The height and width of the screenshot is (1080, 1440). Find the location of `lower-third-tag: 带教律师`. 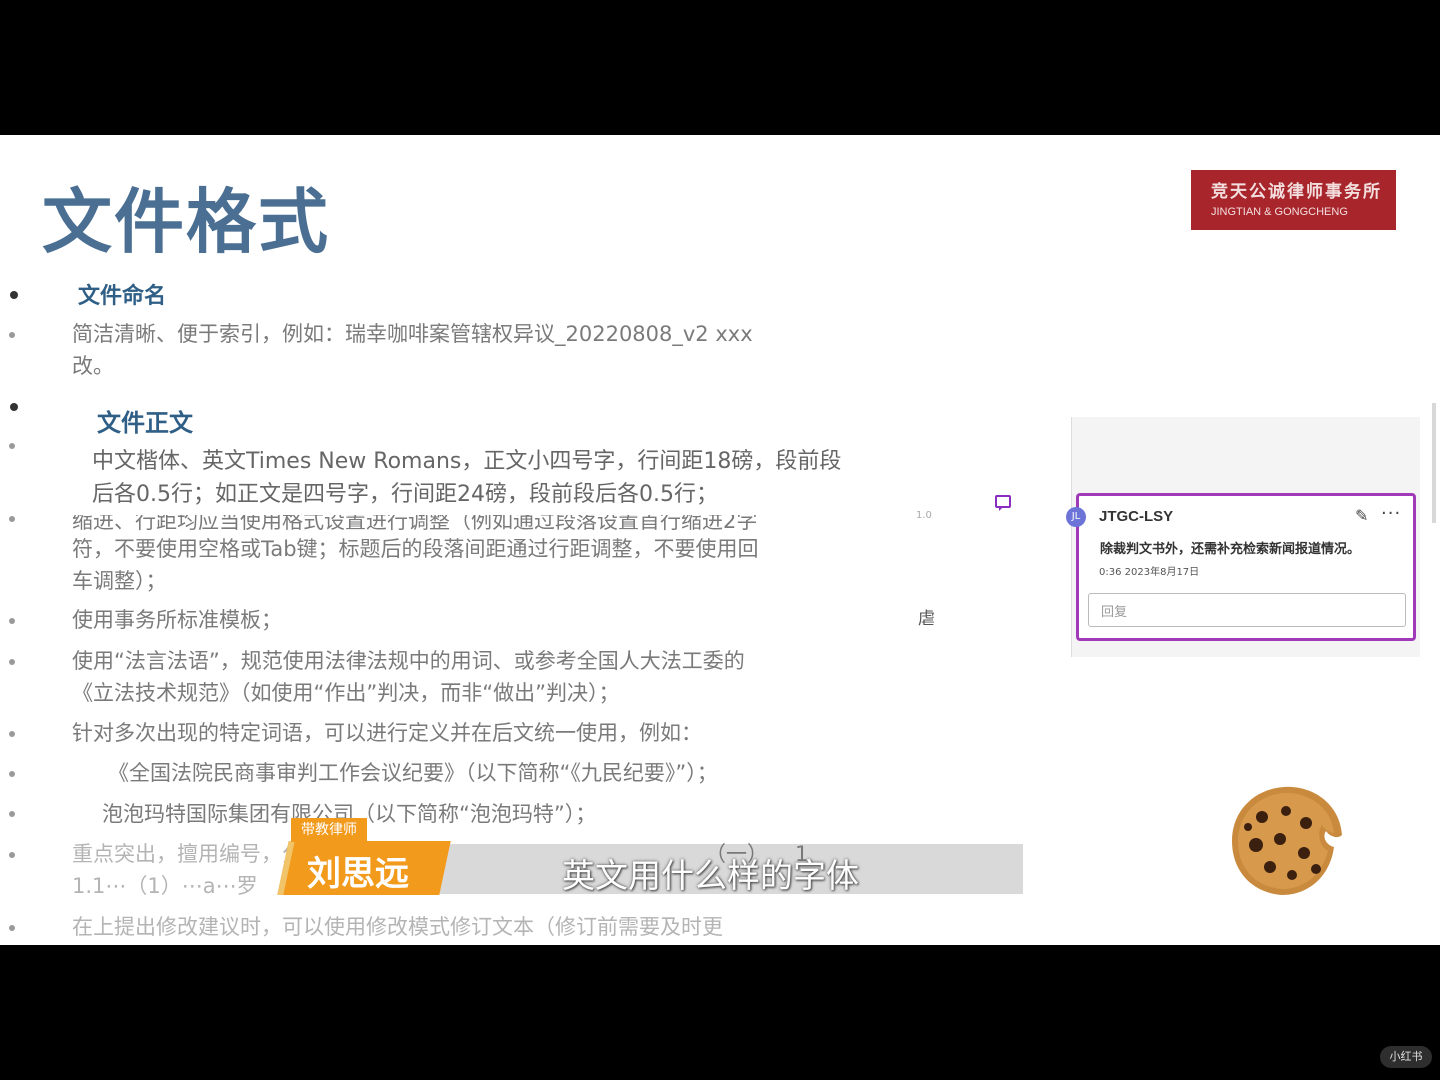

lower-third-tag: 带教律师 is located at coordinates (329, 830).